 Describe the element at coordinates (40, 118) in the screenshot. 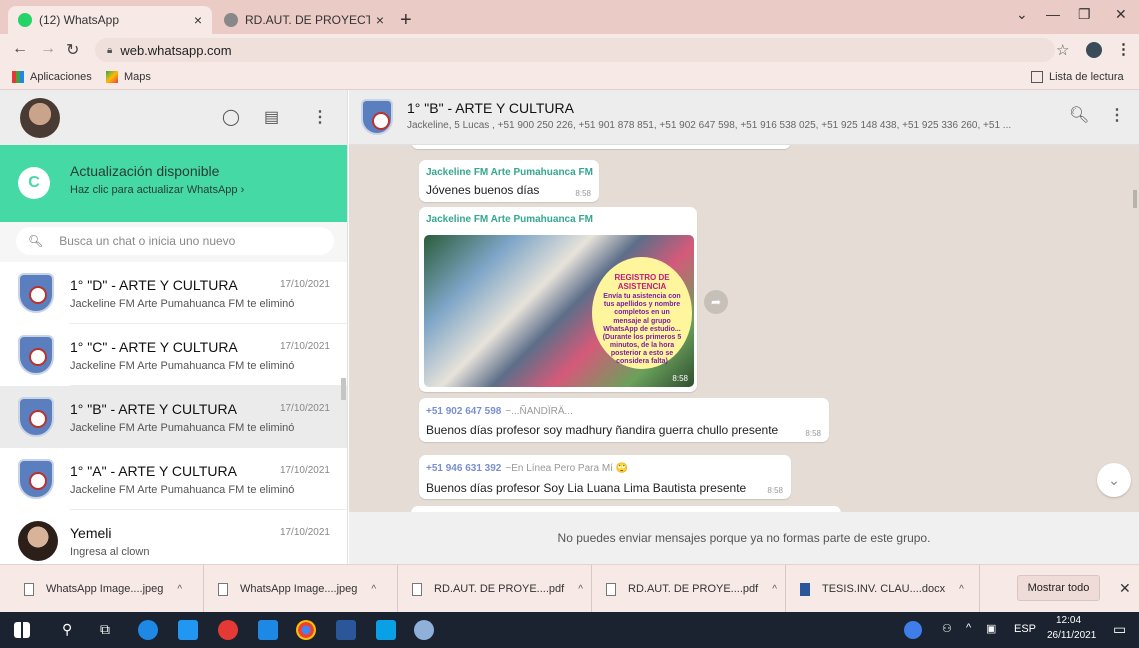

I see `my-avatar` at that location.